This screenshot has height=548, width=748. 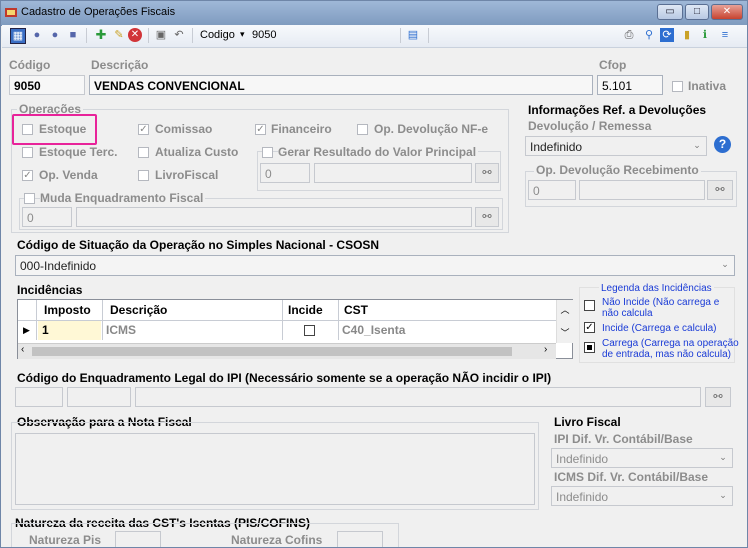 I want to click on help-icon: ?, so click(x=722, y=144).